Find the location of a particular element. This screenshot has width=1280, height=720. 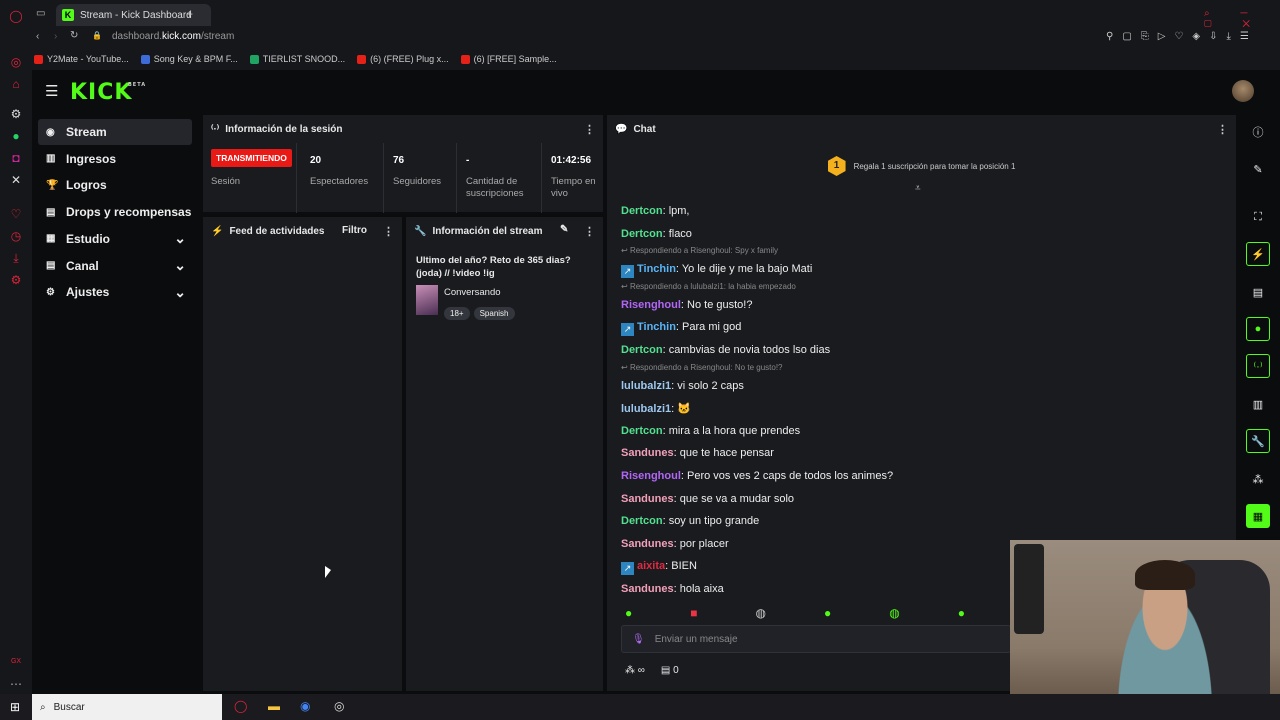

tab-overview-icon: ▭ is located at coordinates (40, 13).